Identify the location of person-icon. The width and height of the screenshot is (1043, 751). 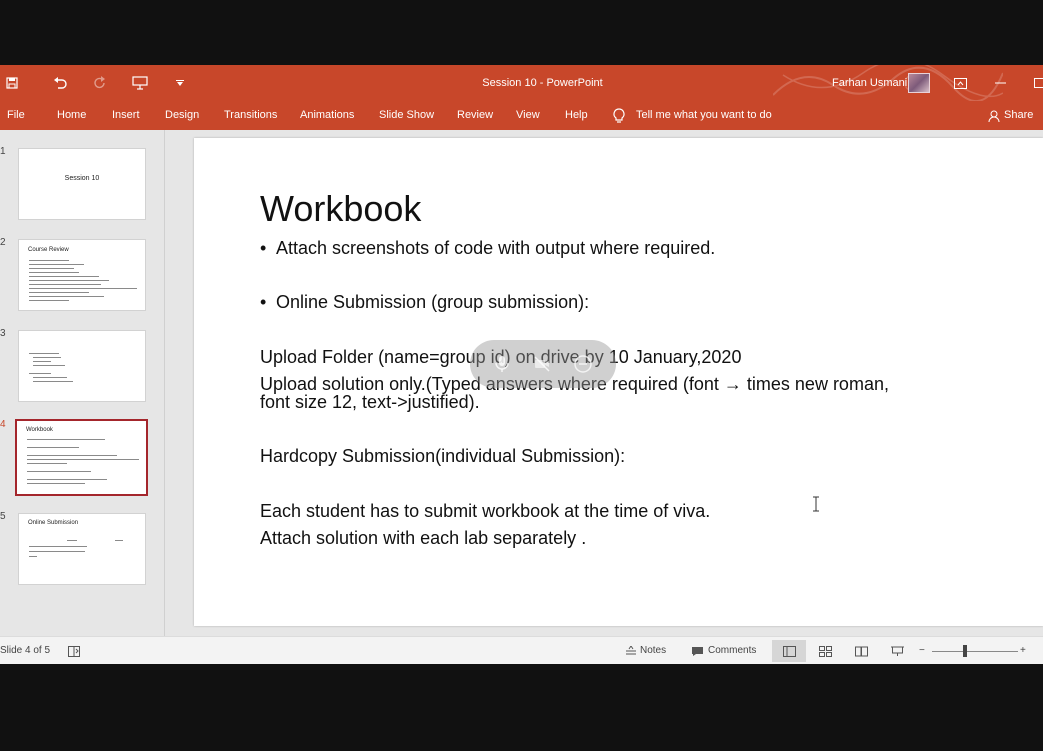
(994, 116).